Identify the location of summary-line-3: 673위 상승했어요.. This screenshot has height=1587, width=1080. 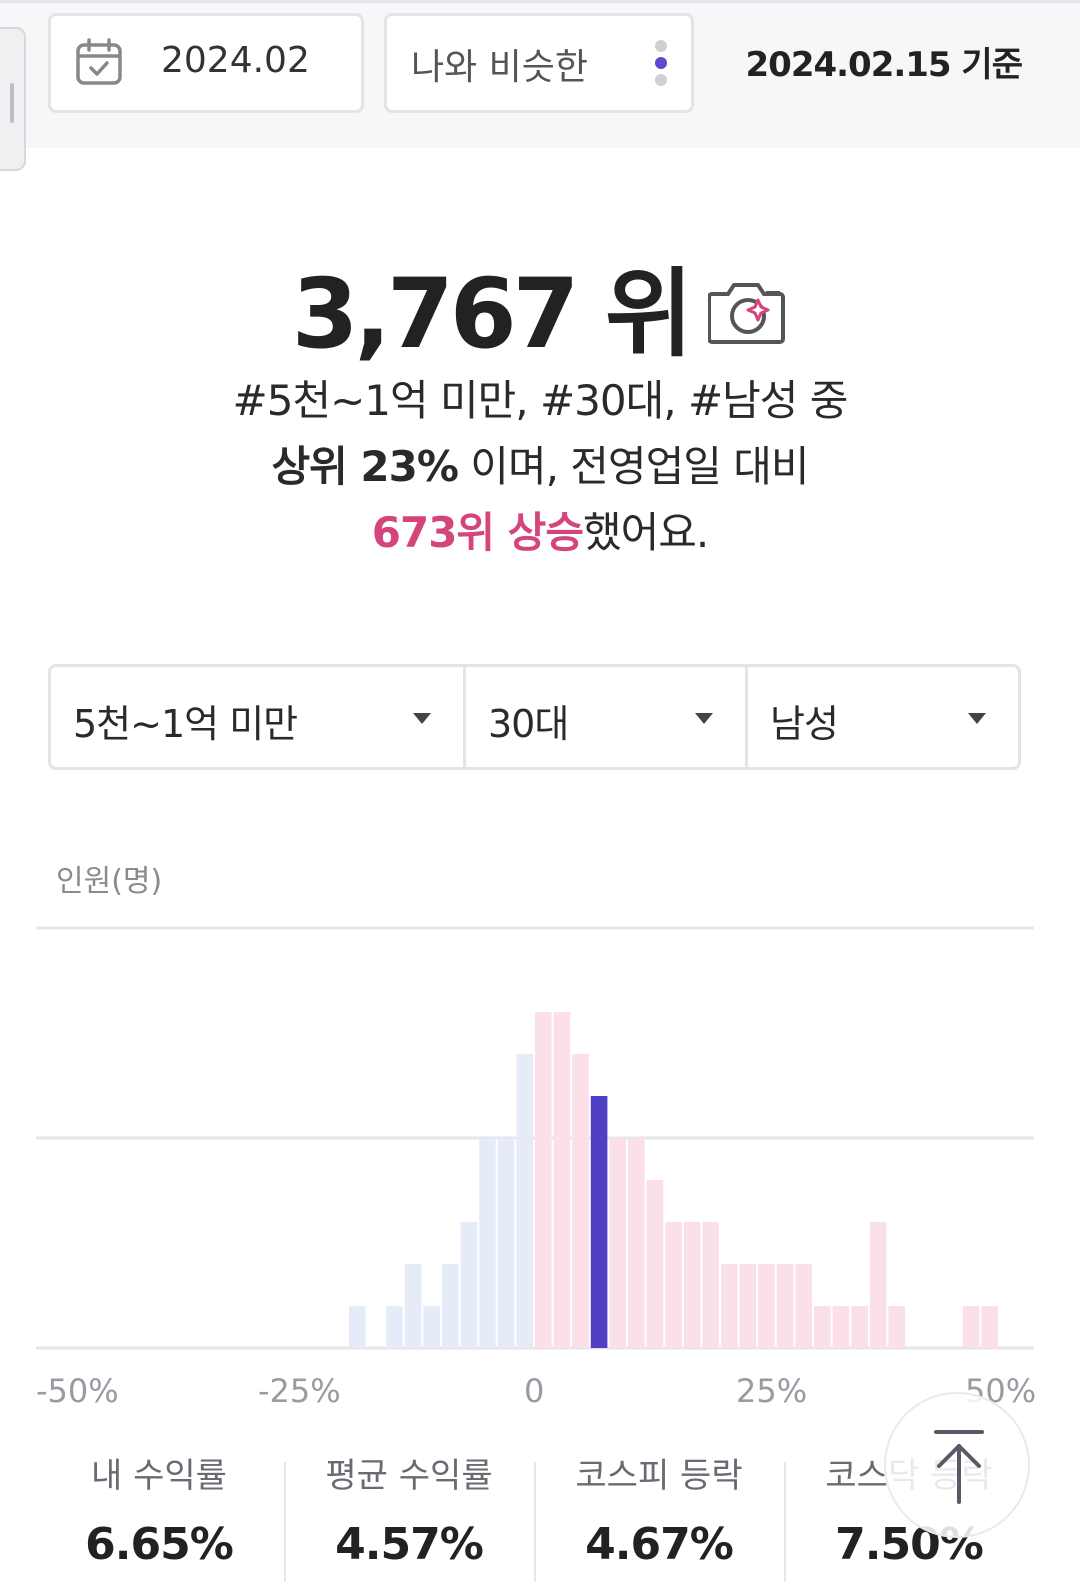
(540, 533).